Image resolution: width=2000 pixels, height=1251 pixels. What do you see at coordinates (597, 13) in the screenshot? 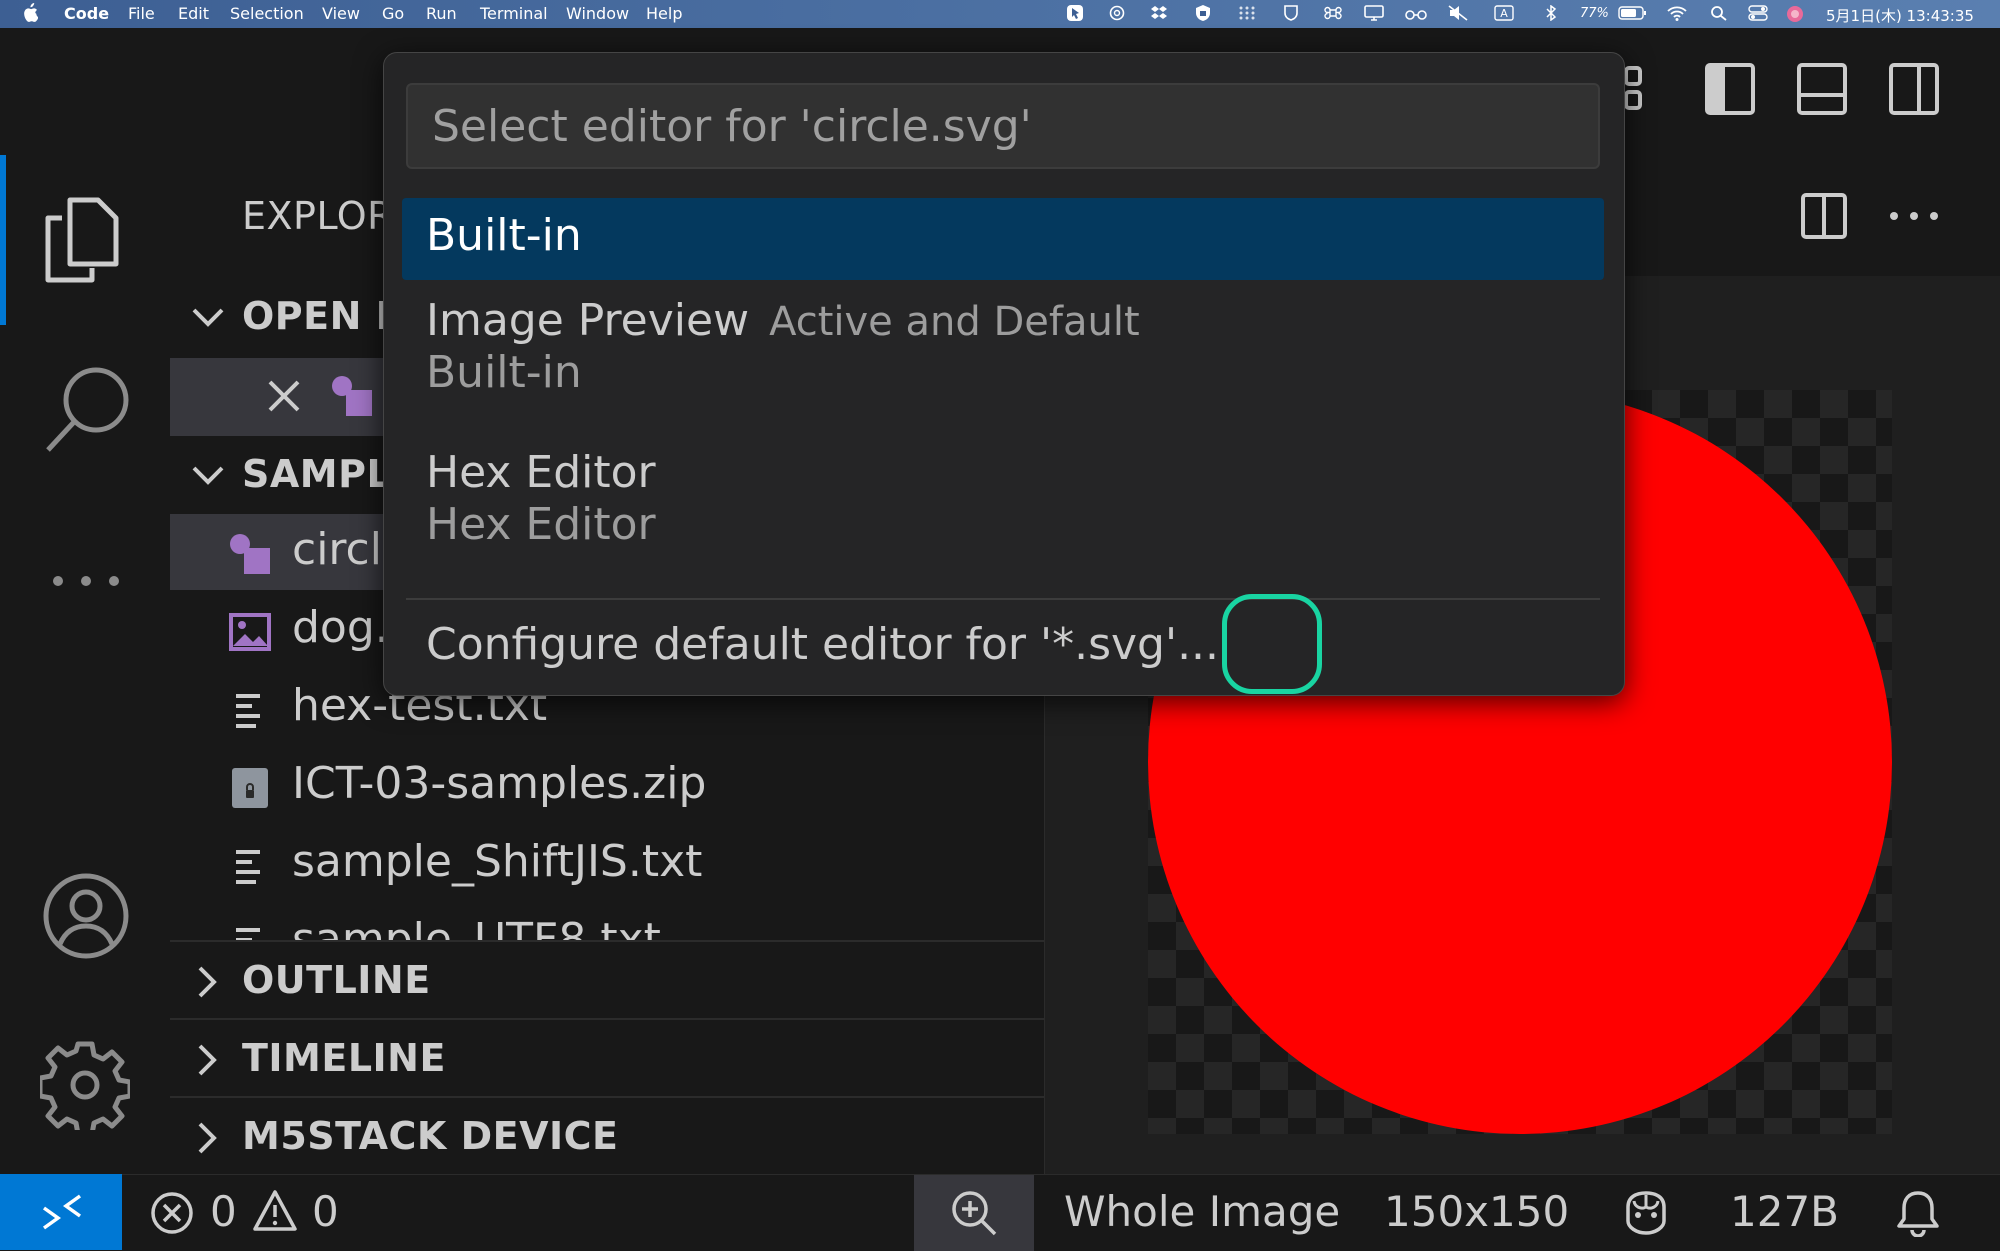
I see `menu-window: Window` at bounding box center [597, 13].